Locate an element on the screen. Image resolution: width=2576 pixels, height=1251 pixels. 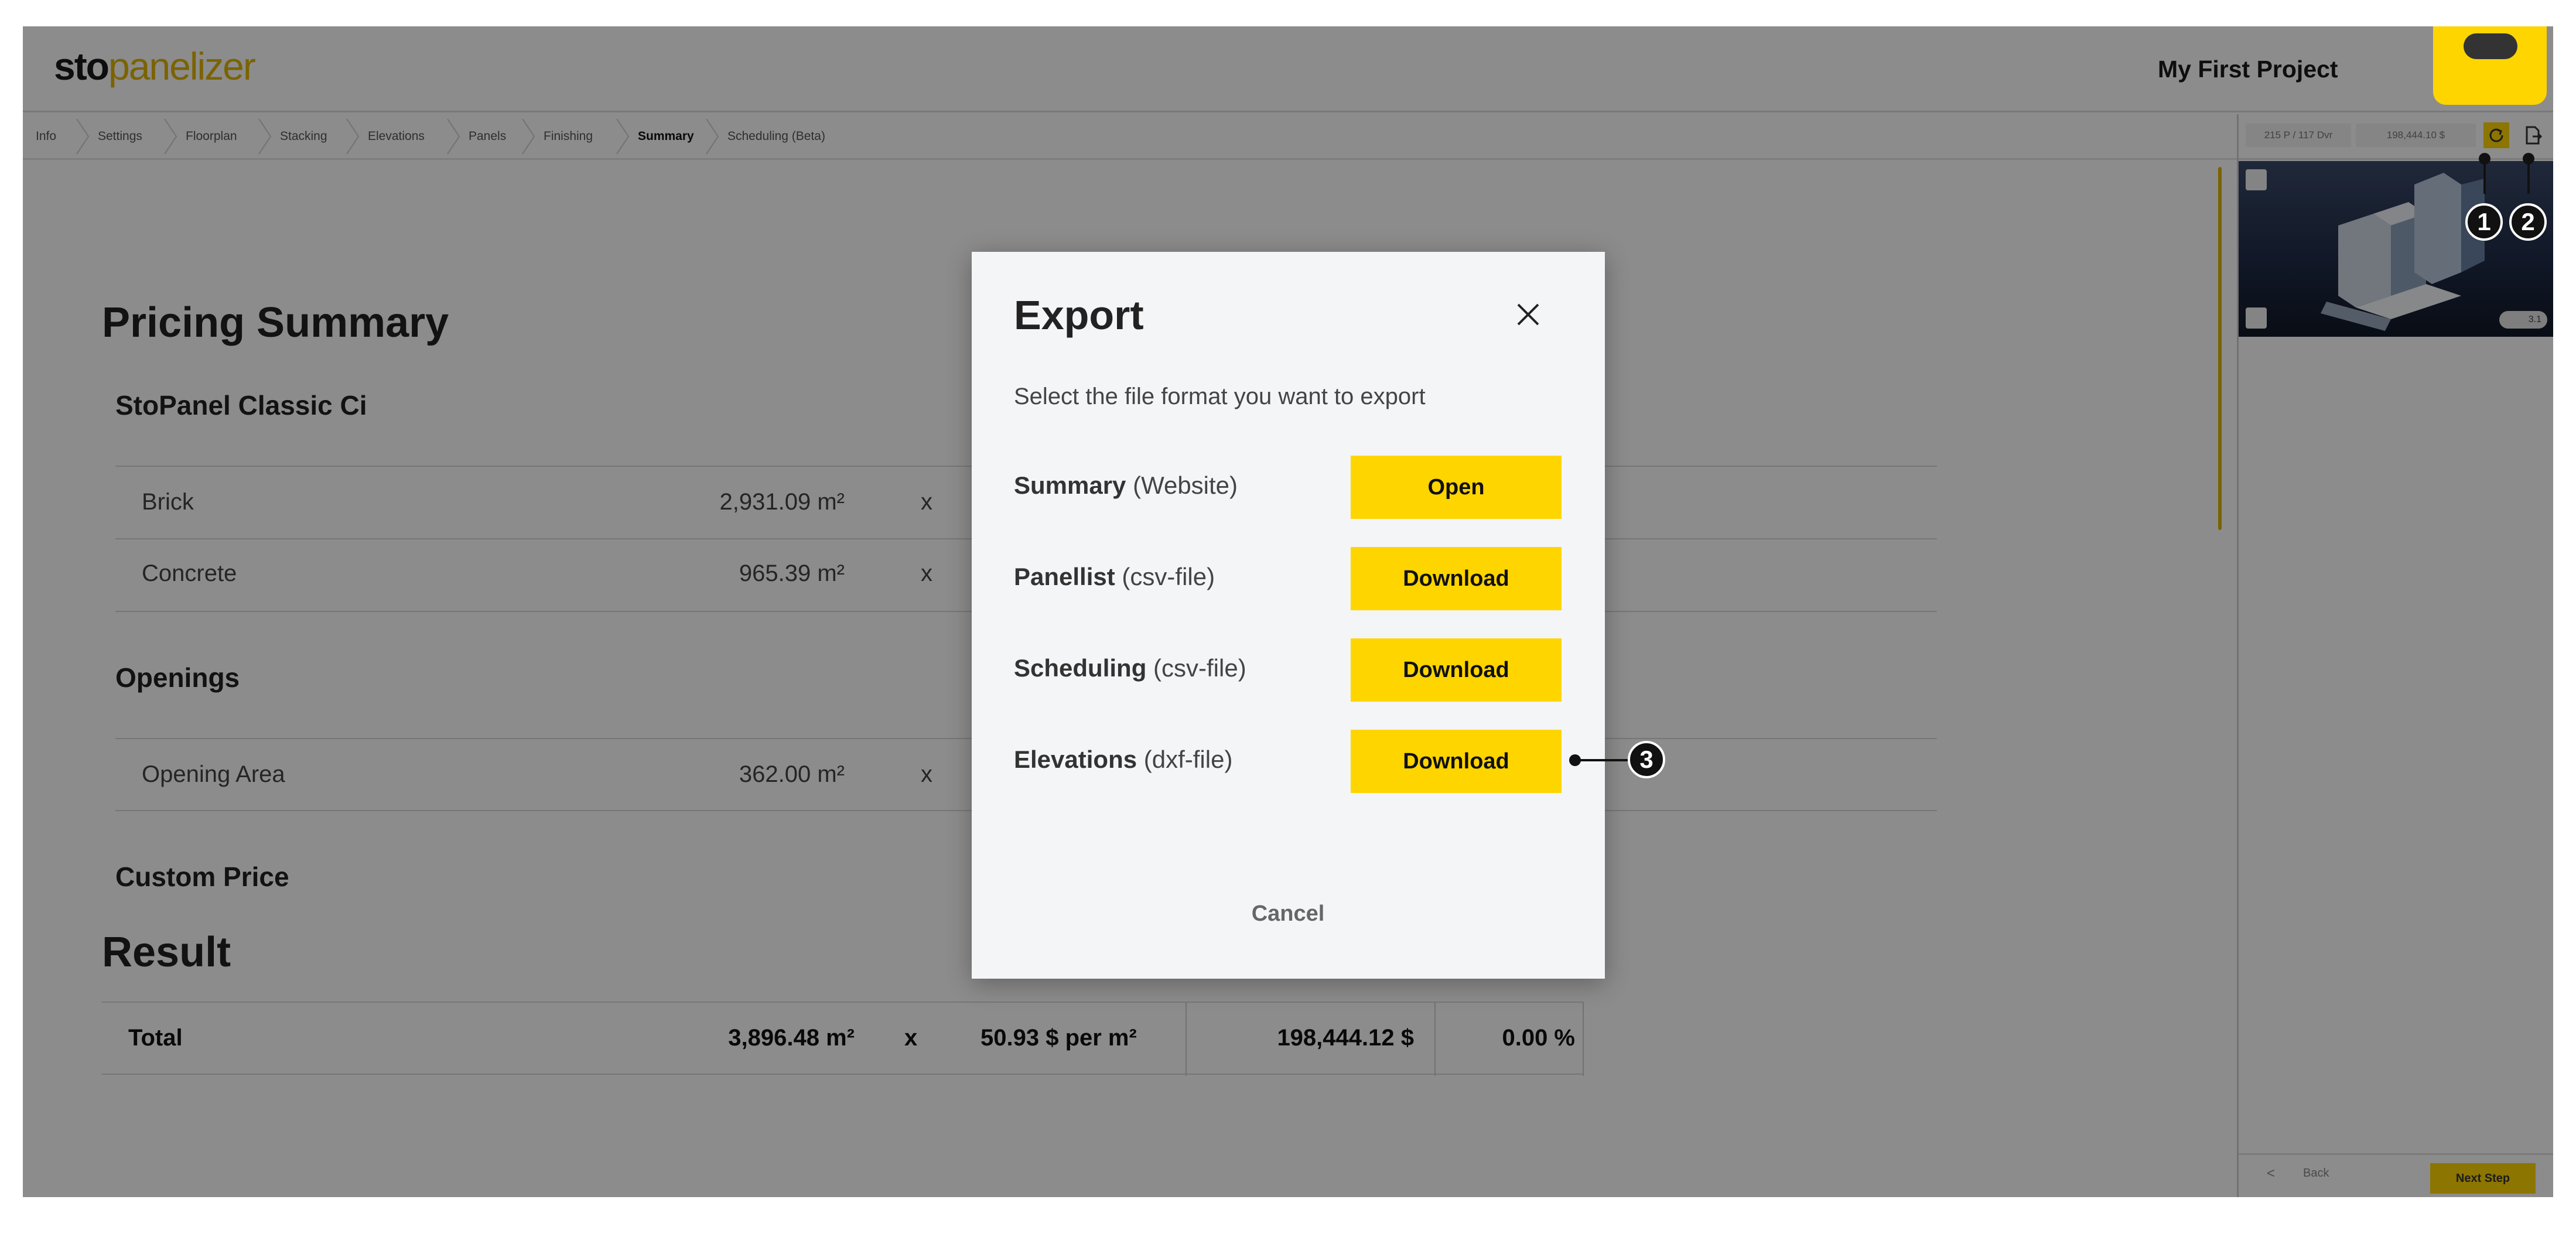
option-name: Scheduling is located at coordinates (1081, 668).